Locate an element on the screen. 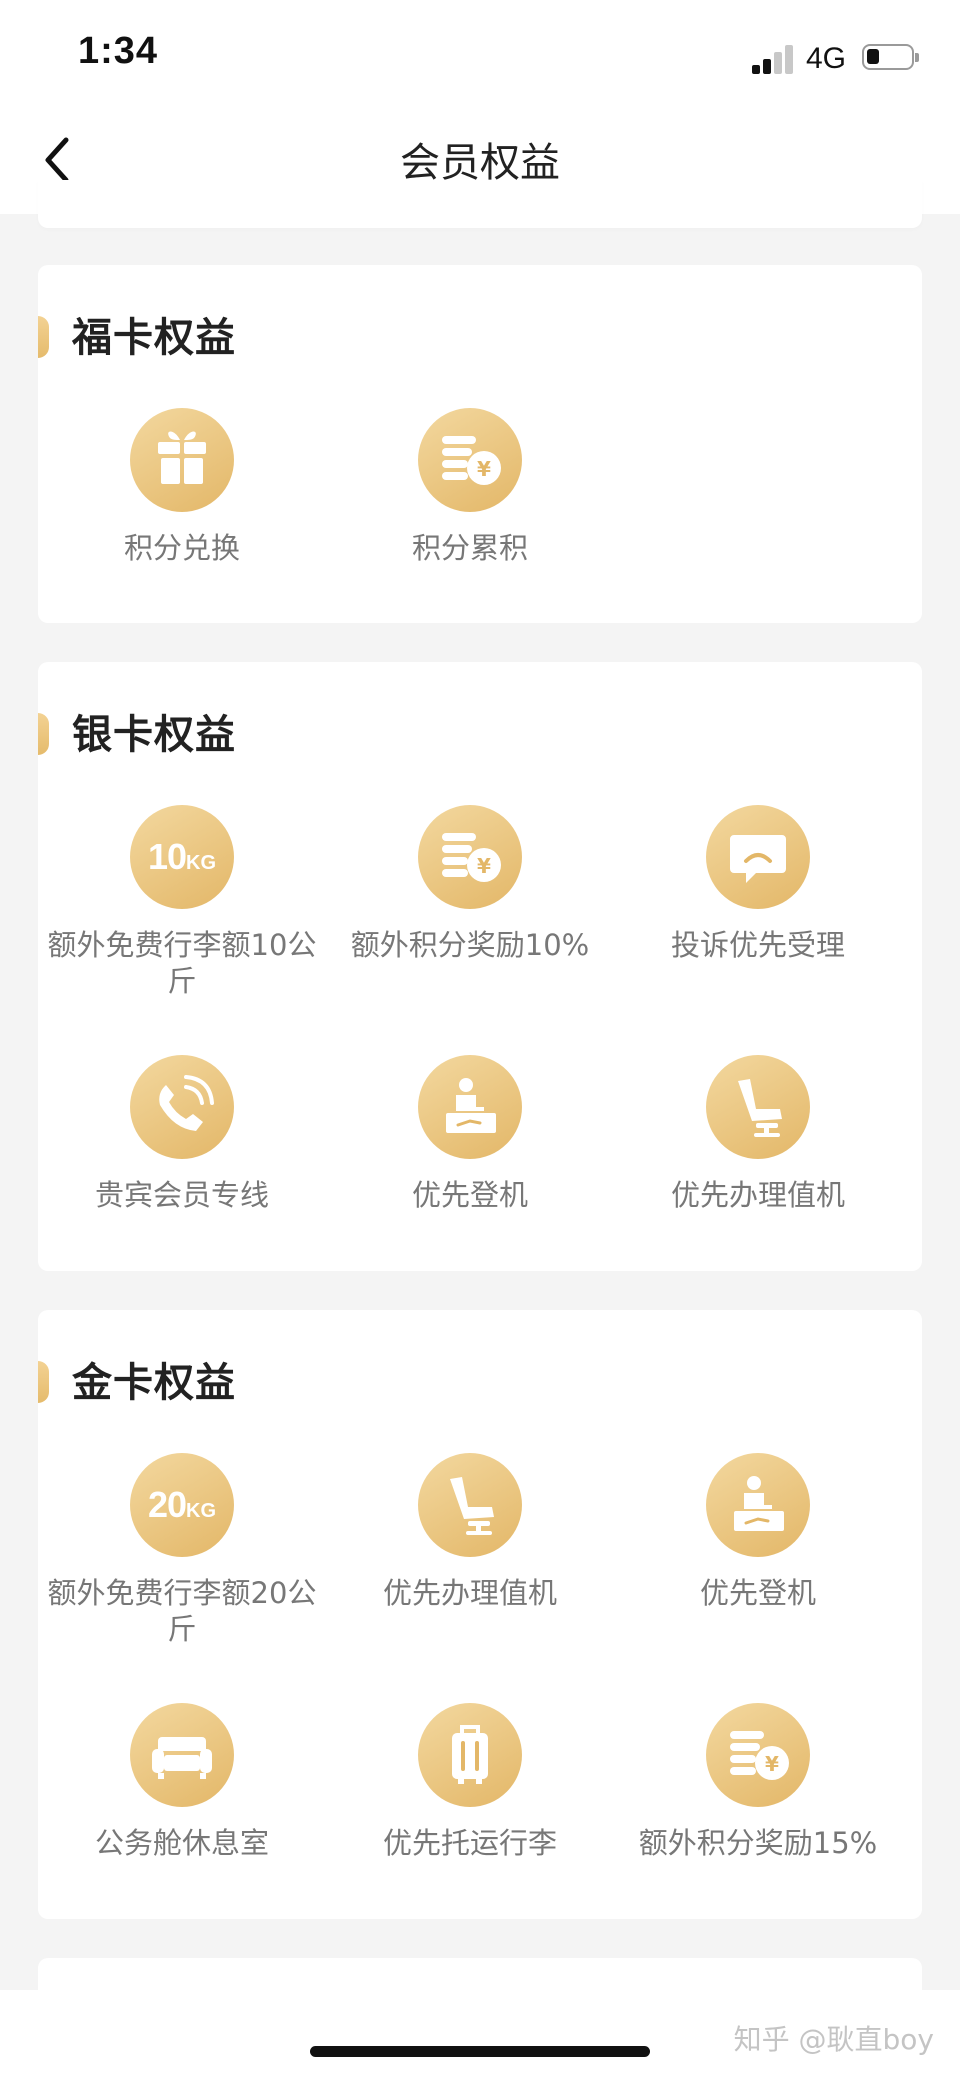  phone-call-icon is located at coordinates (186, 1103).